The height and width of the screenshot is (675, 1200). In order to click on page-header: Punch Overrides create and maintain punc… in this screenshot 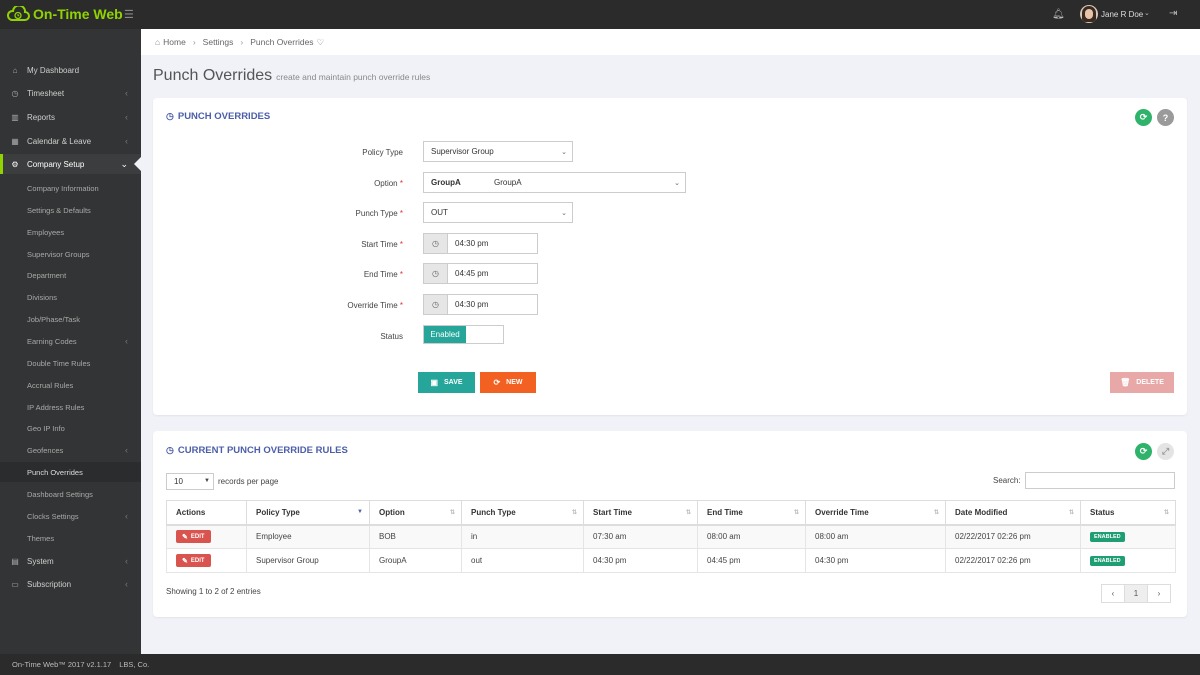, I will do `click(291, 76)`.